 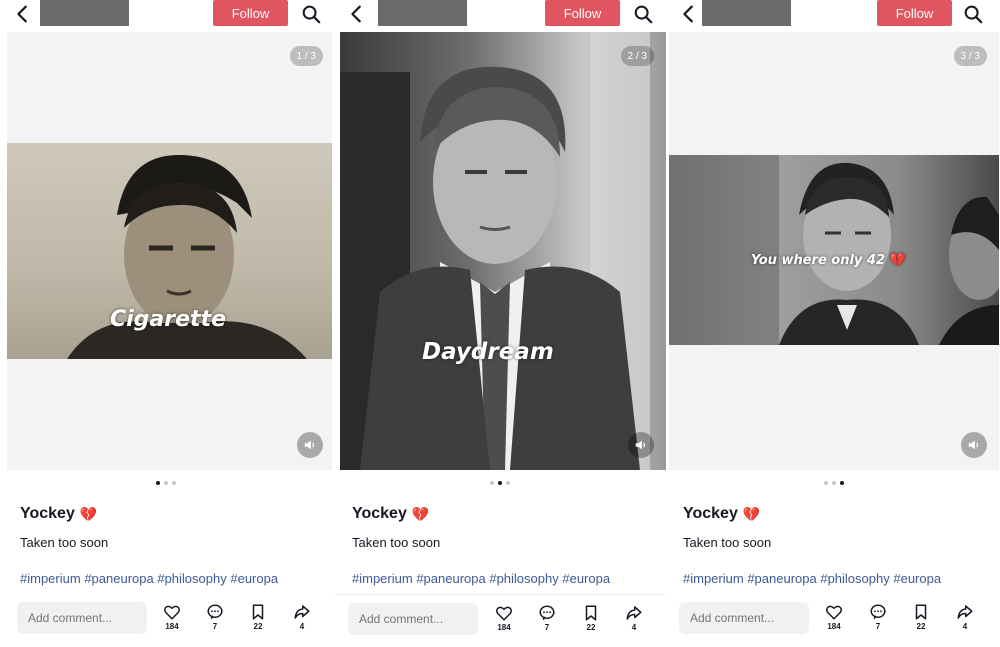 I want to click on slide-counter: 3 / 3, so click(x=970, y=56).